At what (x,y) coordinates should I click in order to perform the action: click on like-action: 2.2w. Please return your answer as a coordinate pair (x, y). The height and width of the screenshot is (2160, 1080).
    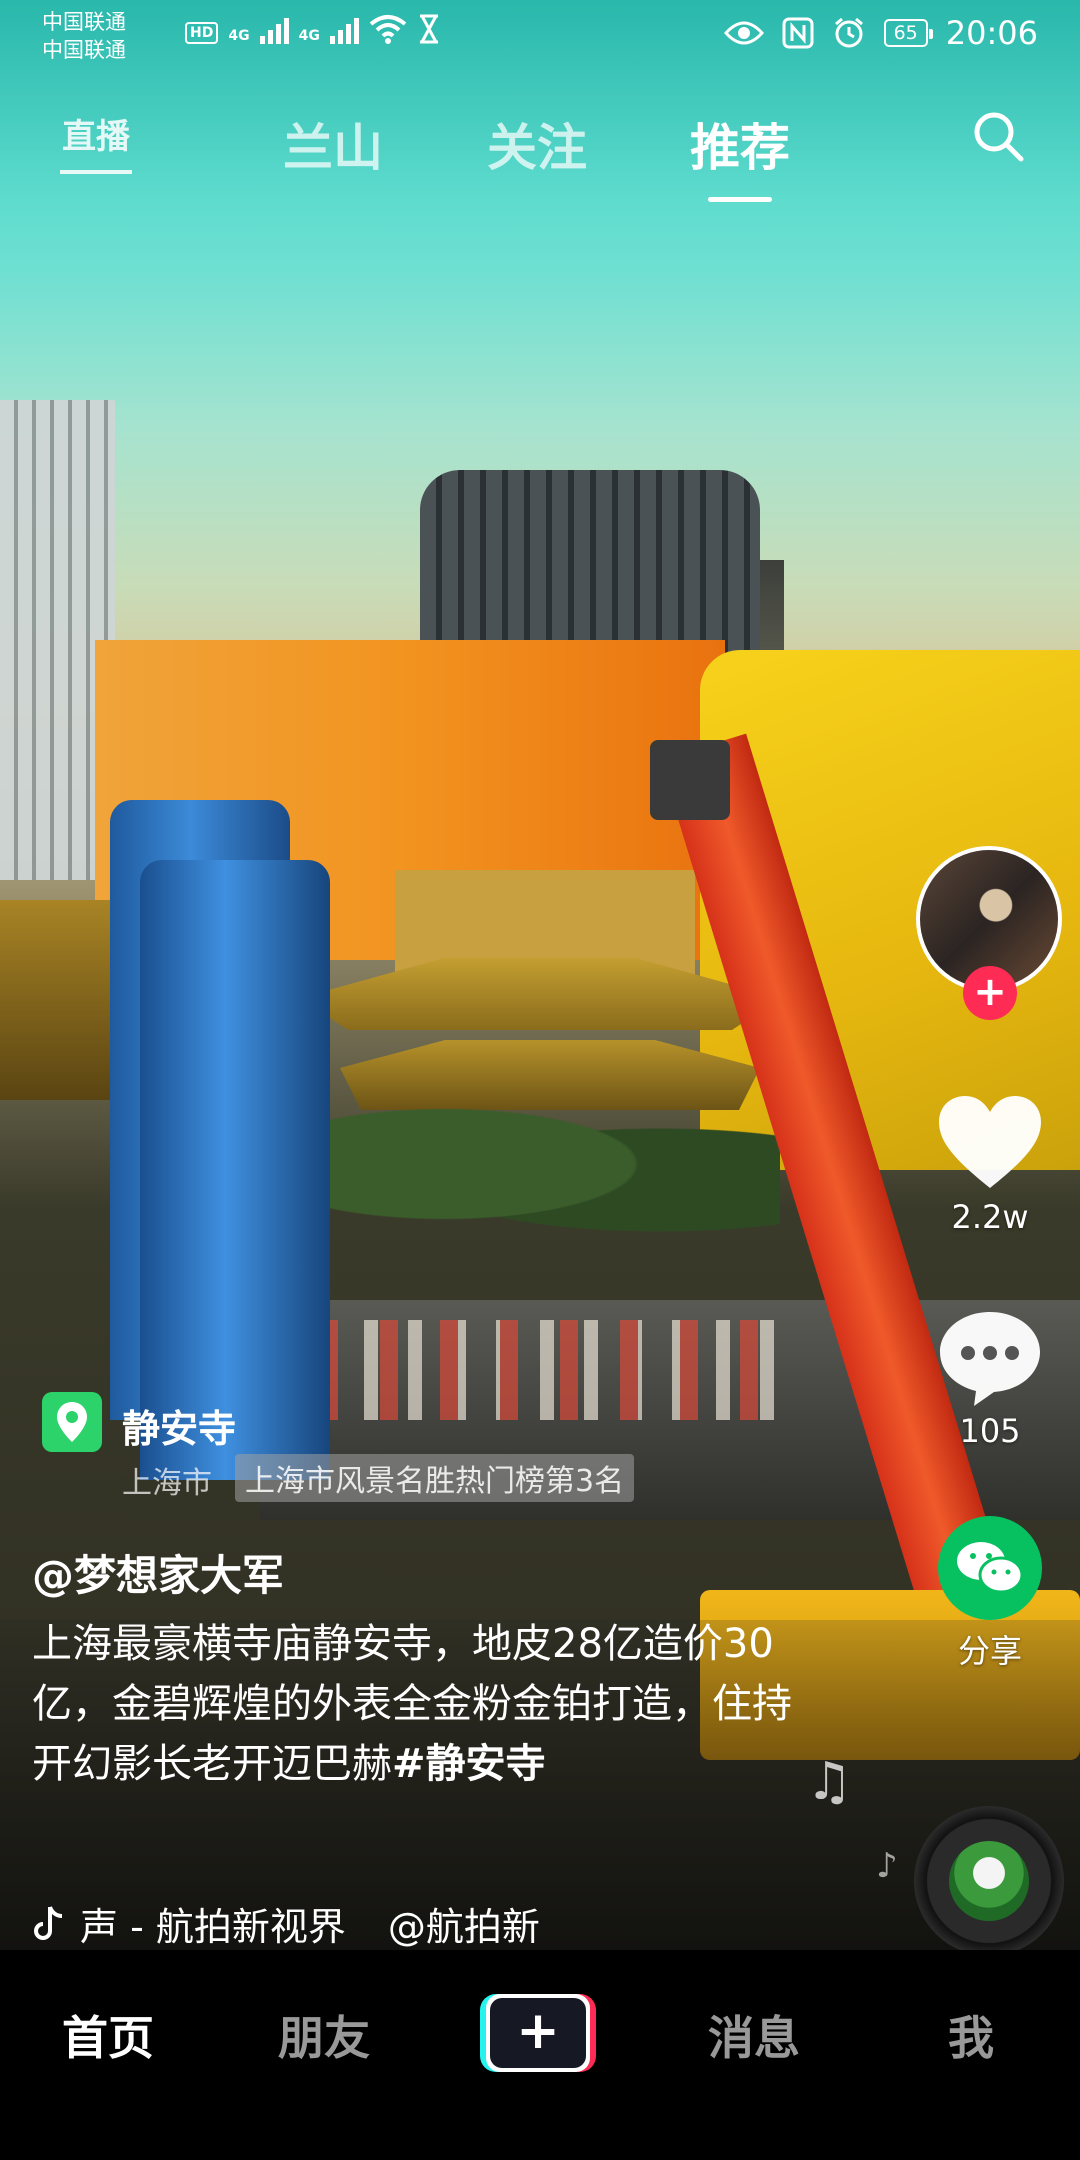
    Looking at the image, I should click on (990, 1165).